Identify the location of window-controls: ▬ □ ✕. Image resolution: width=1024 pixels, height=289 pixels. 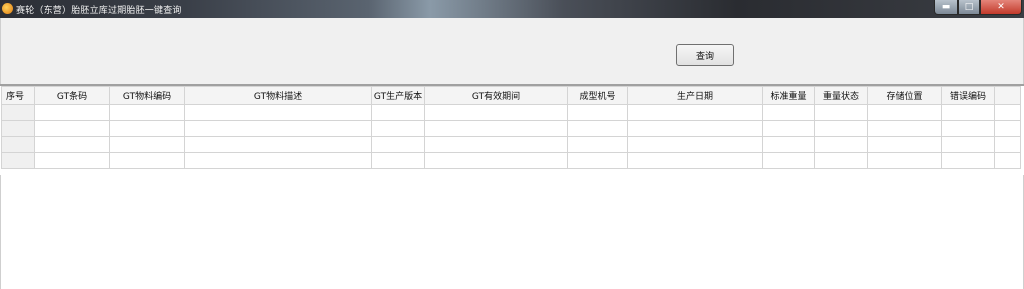
(978, 8).